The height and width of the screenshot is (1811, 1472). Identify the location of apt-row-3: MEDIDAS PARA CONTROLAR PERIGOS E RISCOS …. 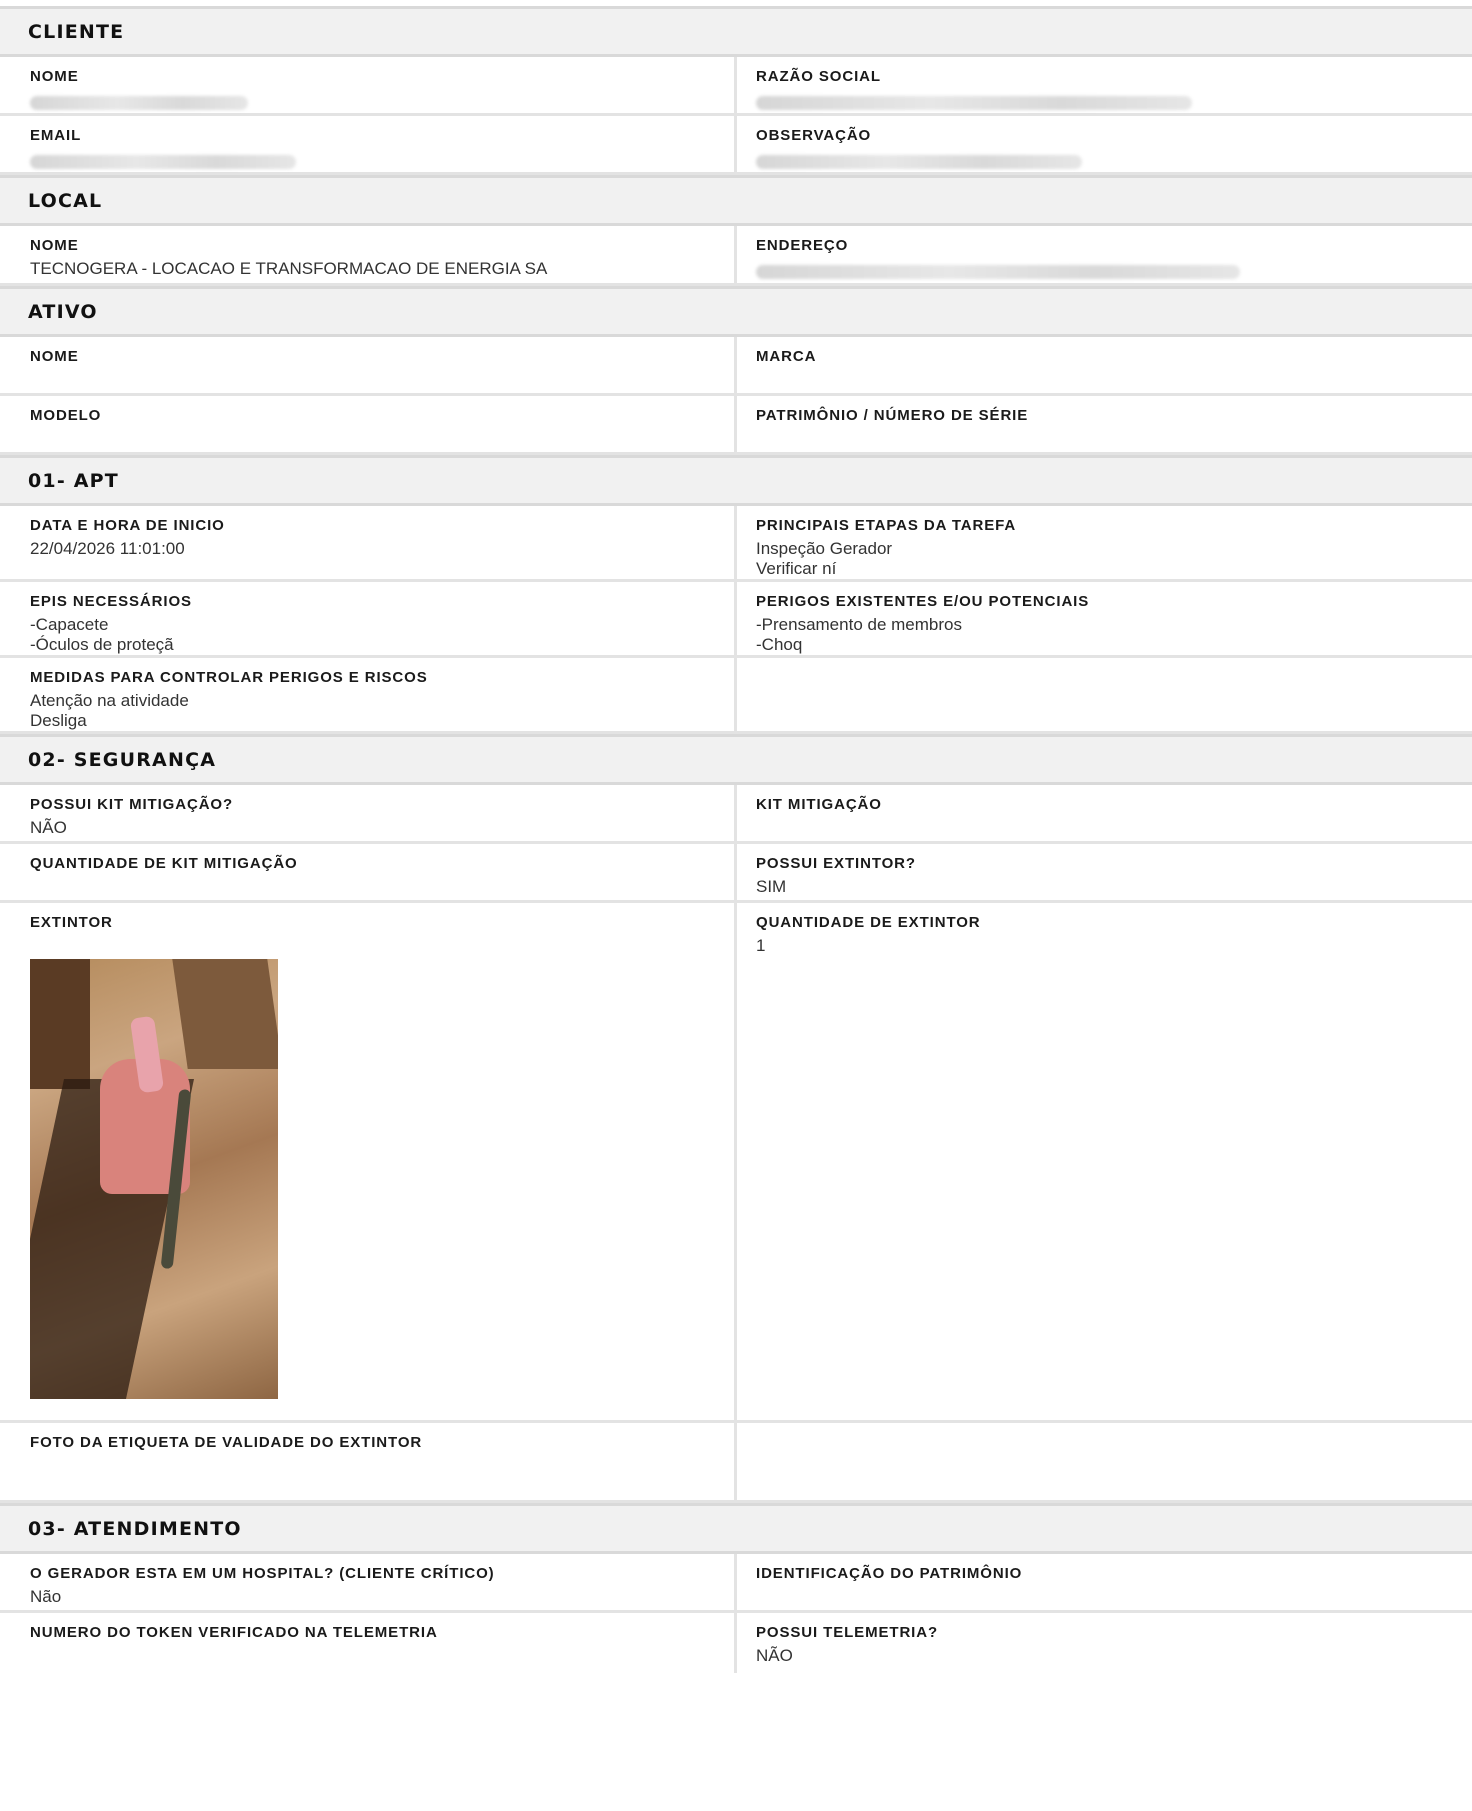
(736, 696).